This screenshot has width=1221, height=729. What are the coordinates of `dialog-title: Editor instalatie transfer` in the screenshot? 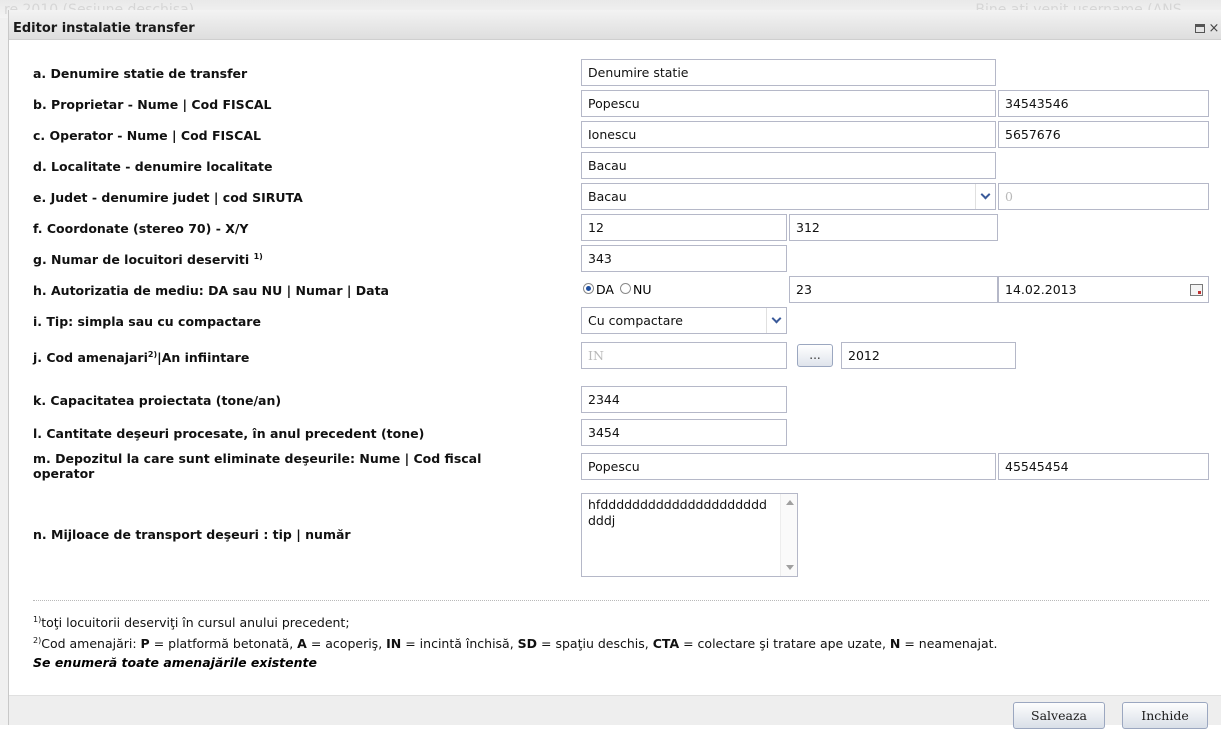 It's located at (104, 28).